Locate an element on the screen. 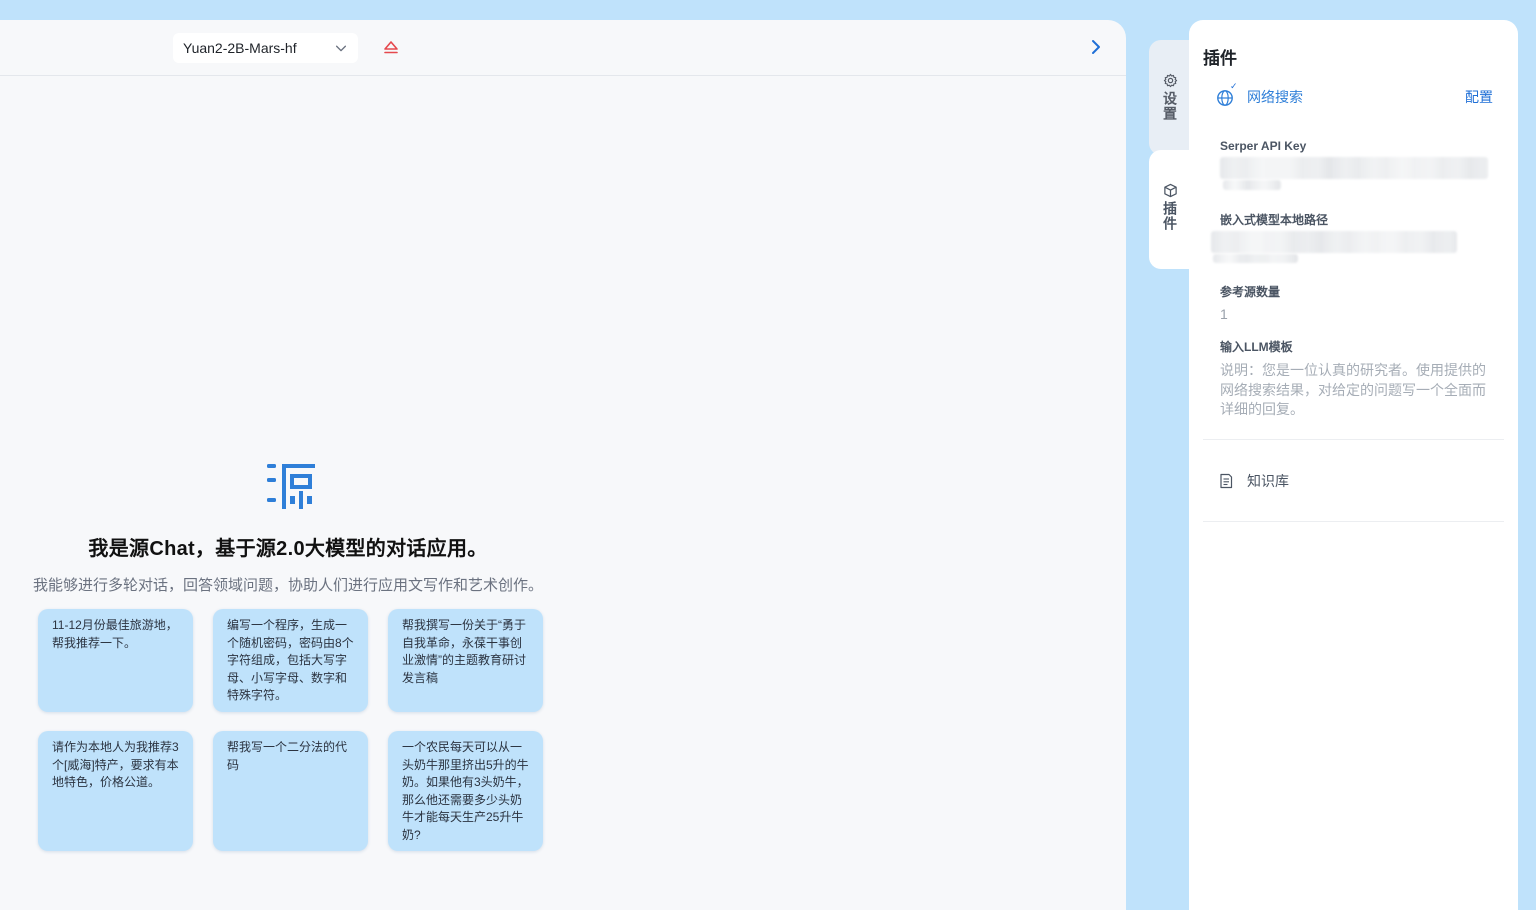 This screenshot has height=910, width=1536. chat-topbar: Yuan2-2B-Mars-hf is located at coordinates (563, 48).